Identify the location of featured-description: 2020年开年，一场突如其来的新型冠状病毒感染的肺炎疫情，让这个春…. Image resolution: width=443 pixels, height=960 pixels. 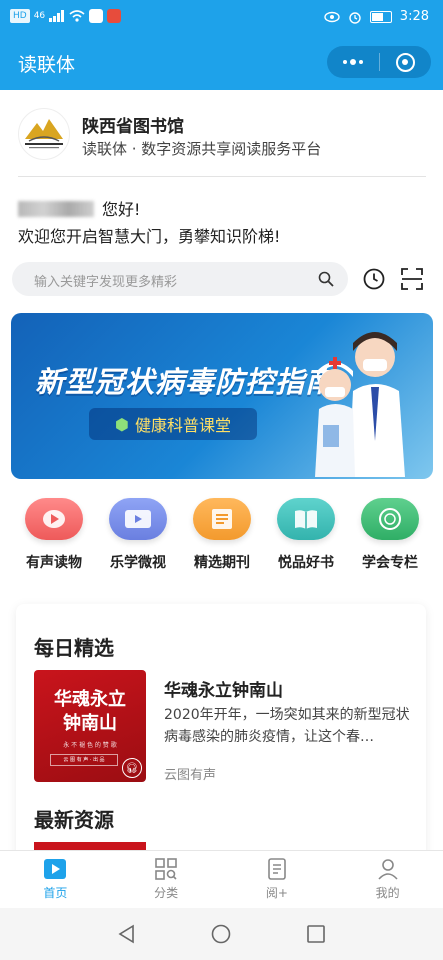
(287, 726).